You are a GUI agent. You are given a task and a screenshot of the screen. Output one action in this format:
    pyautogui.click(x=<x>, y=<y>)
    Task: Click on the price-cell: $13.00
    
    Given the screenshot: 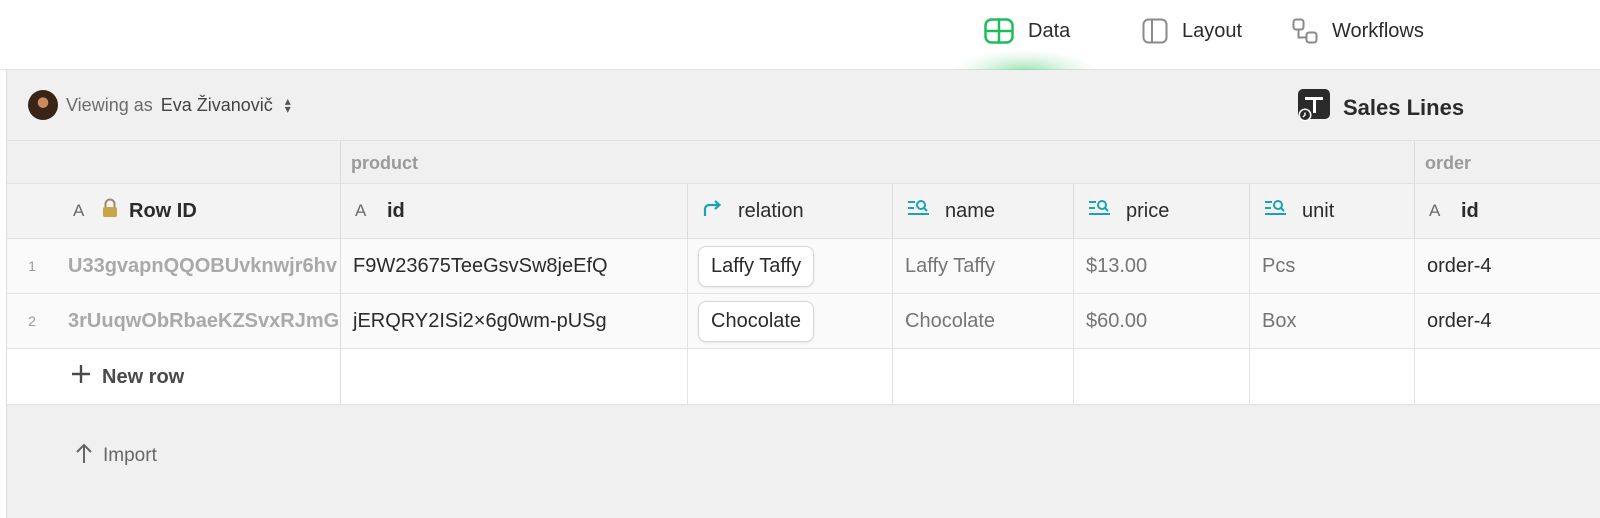 What is the action you would take?
    pyautogui.click(x=1162, y=266)
    